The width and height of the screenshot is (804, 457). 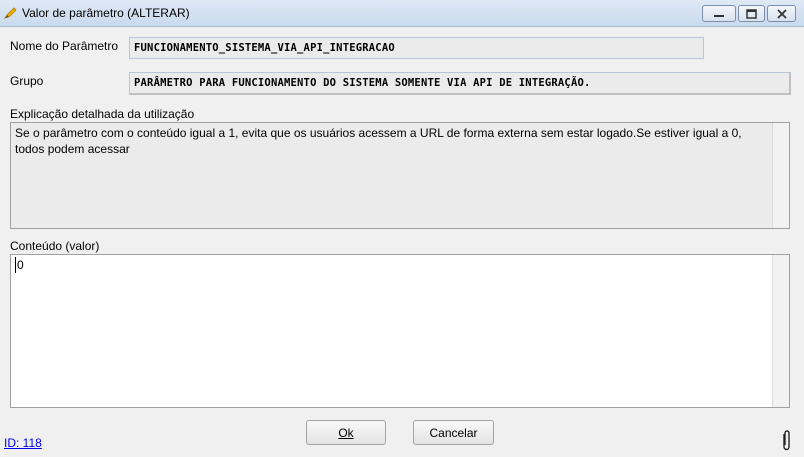 I want to click on edit-pencil-icon, so click(x=10, y=13).